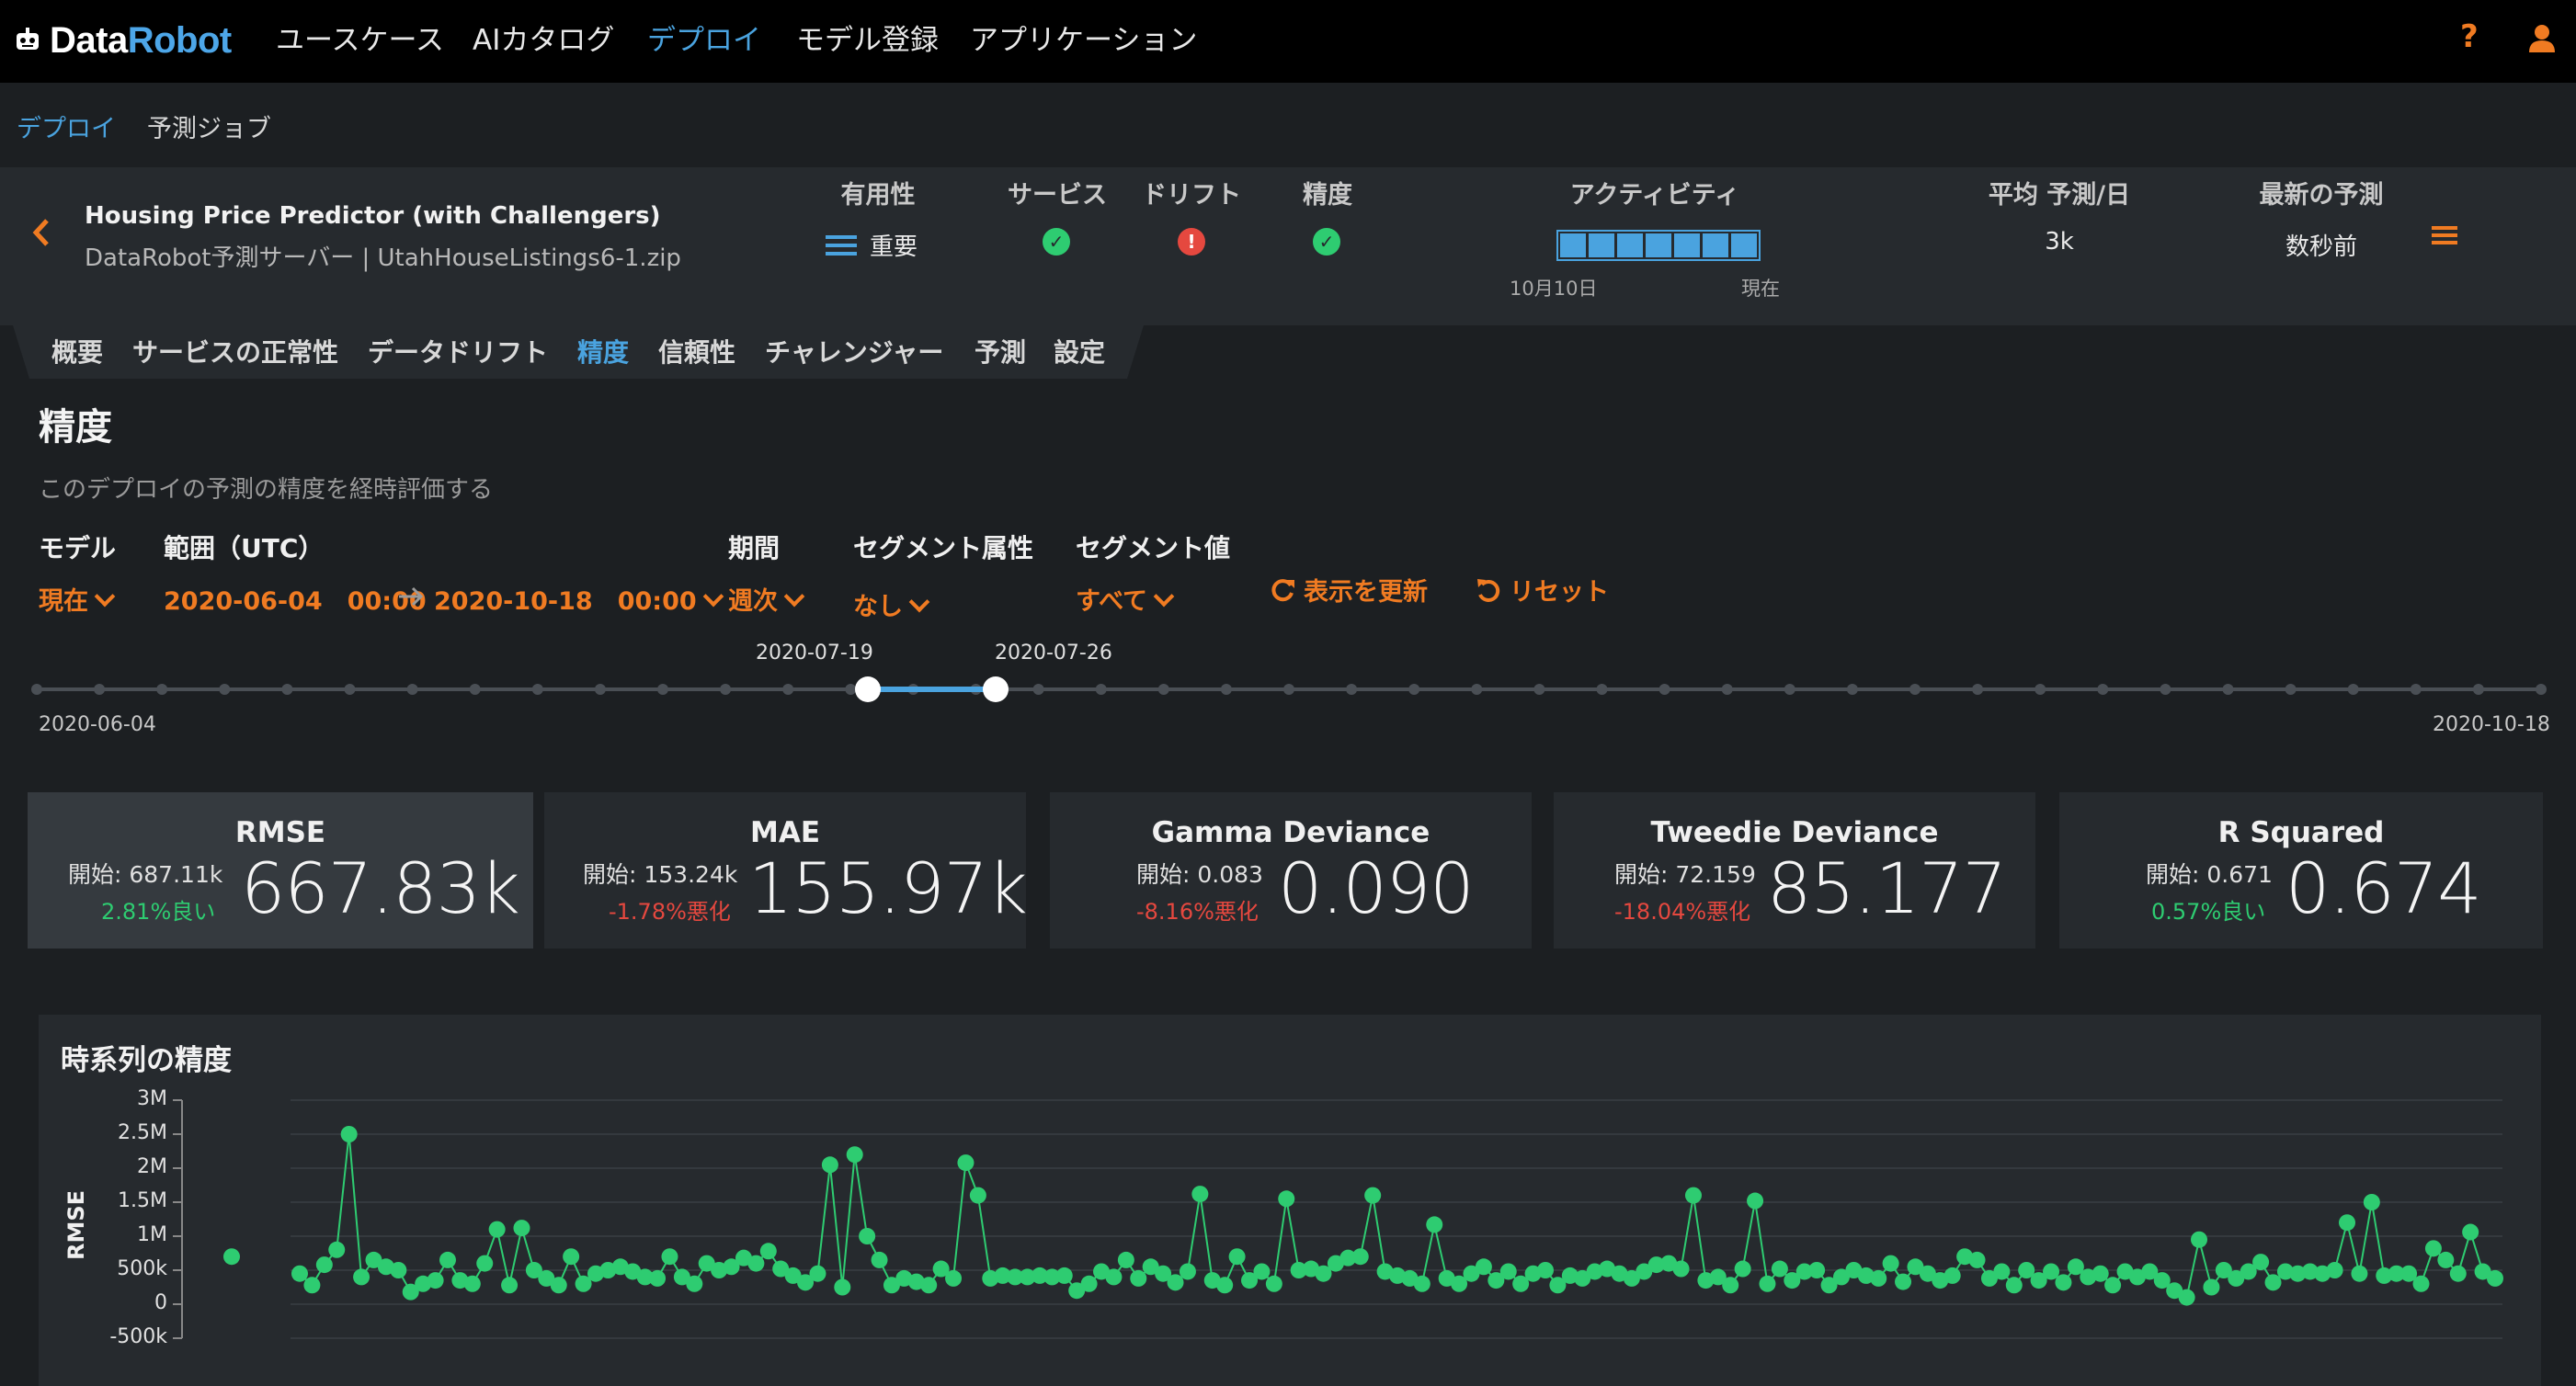 The image size is (2576, 1386). I want to click on refresh-button: 表示を更新, so click(1348, 590).